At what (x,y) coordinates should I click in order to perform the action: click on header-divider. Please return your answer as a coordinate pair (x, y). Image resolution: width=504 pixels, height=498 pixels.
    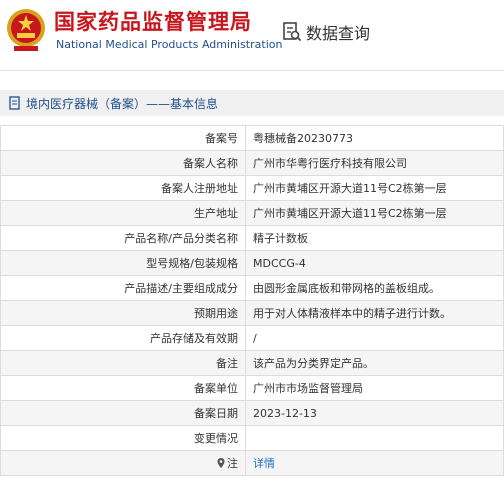
    Looking at the image, I should click on (252, 70).